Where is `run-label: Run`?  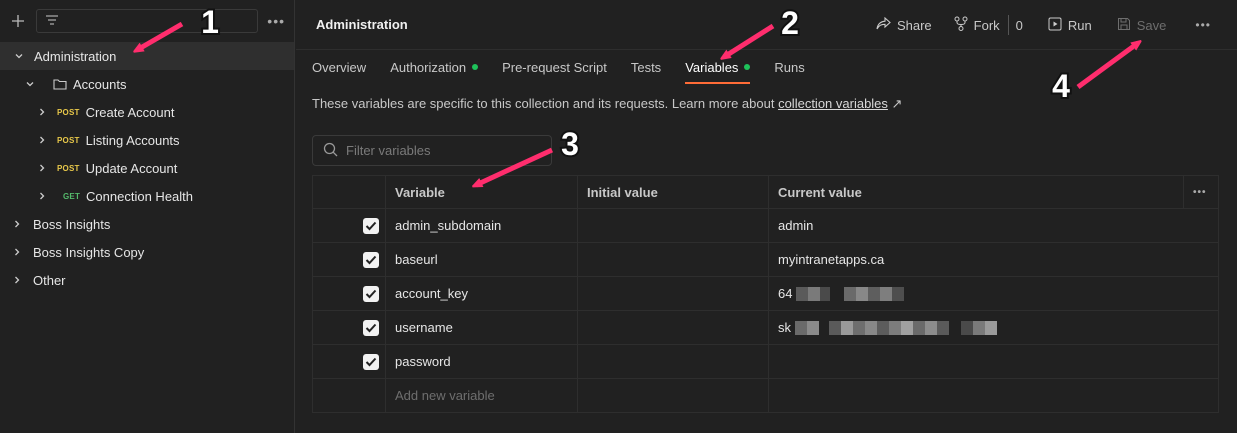 run-label: Run is located at coordinates (1079, 25).